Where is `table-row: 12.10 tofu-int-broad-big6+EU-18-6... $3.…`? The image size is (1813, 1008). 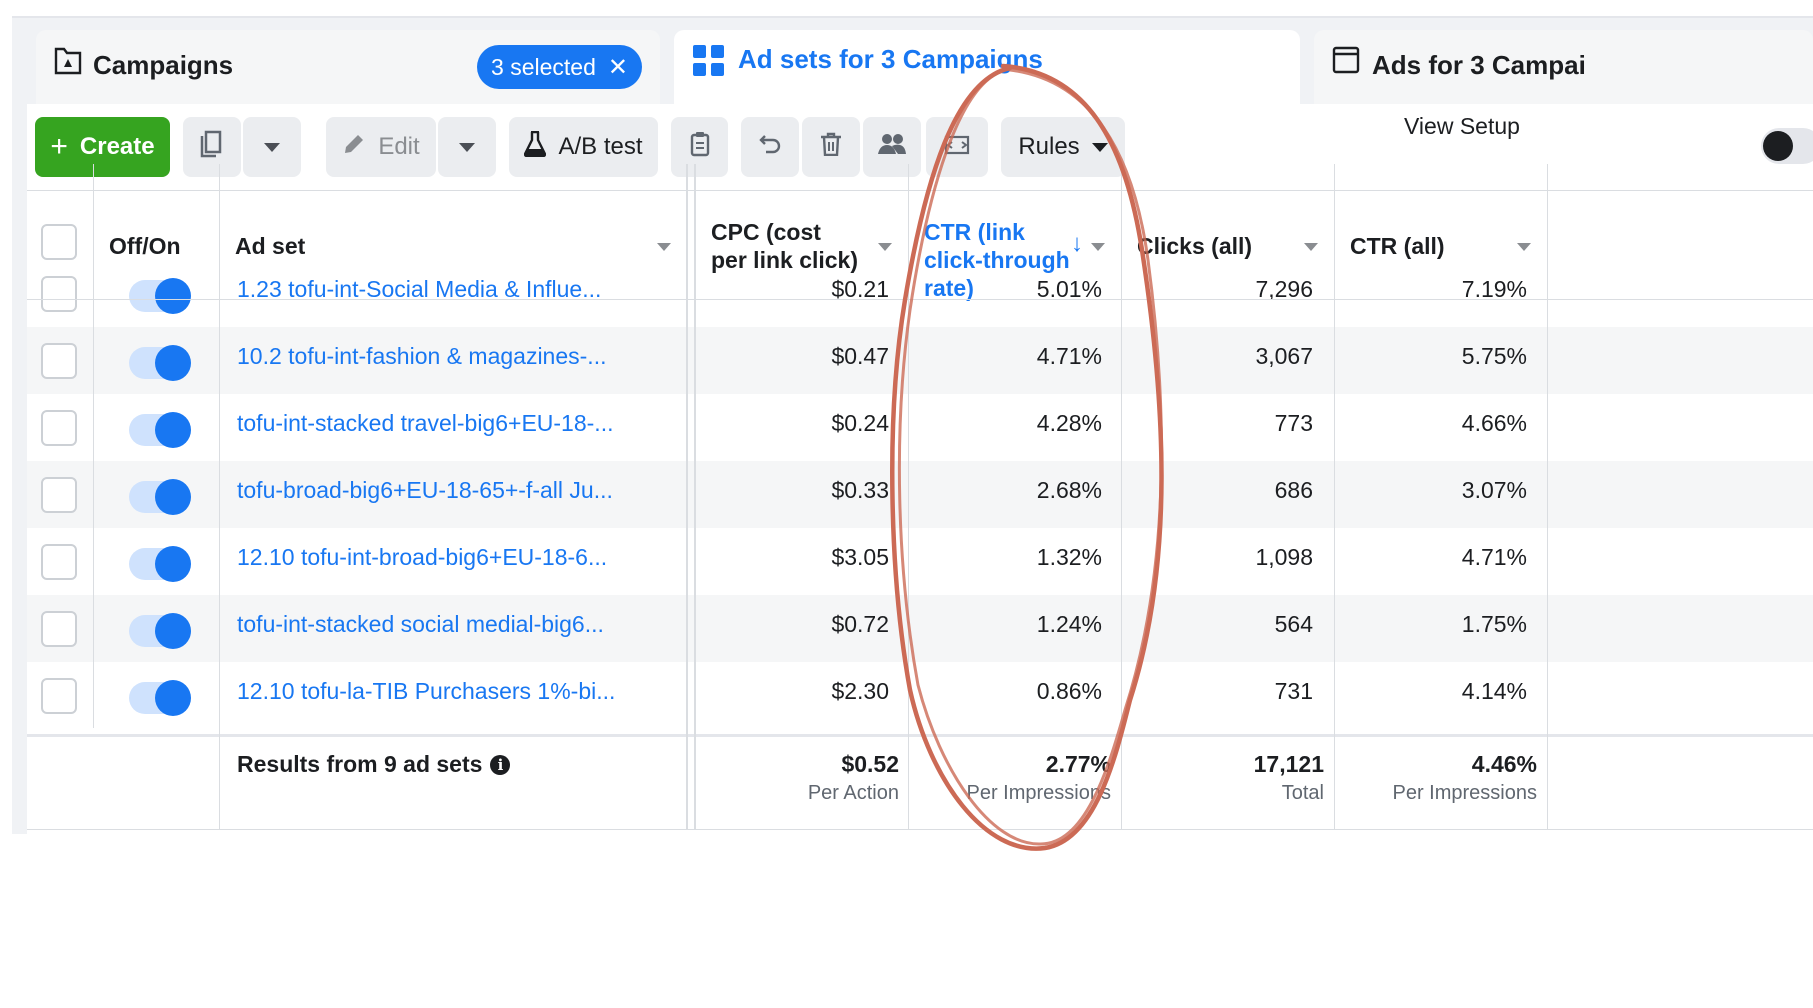 table-row: 12.10 tofu-int-broad-big6+EU-18-6... $3.… is located at coordinates (920, 561).